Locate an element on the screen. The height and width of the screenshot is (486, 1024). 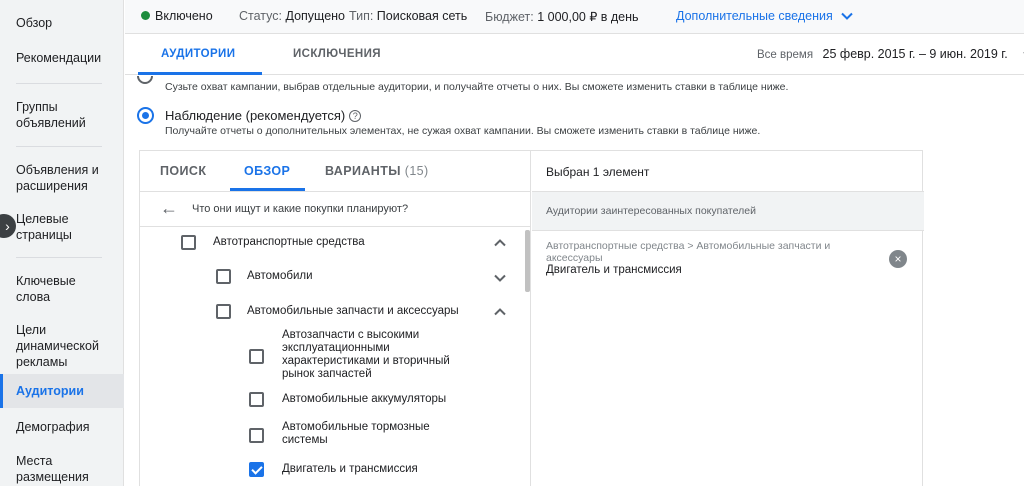
campaign-budget: Бюджет: 1 000,00 ₽ в день is located at coordinates (562, 16).